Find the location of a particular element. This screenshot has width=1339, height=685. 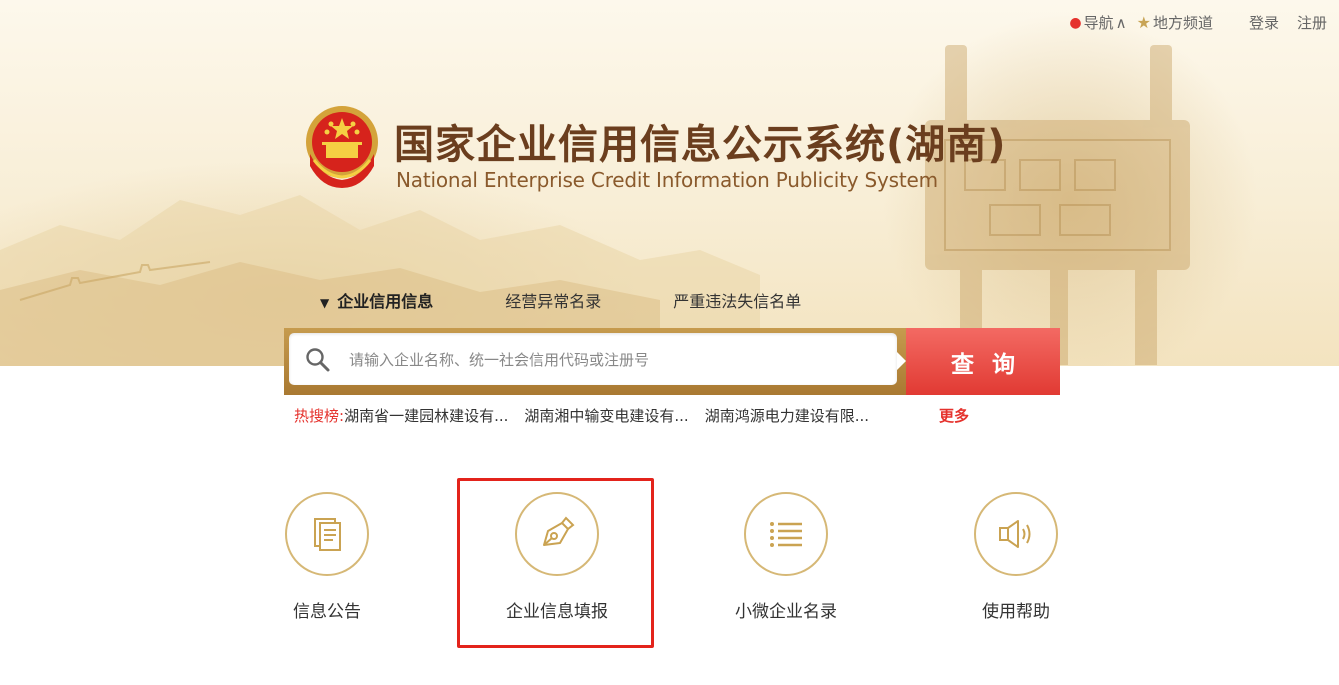

tab-blacklist: 严重违法失信名单 is located at coordinates (737, 300).